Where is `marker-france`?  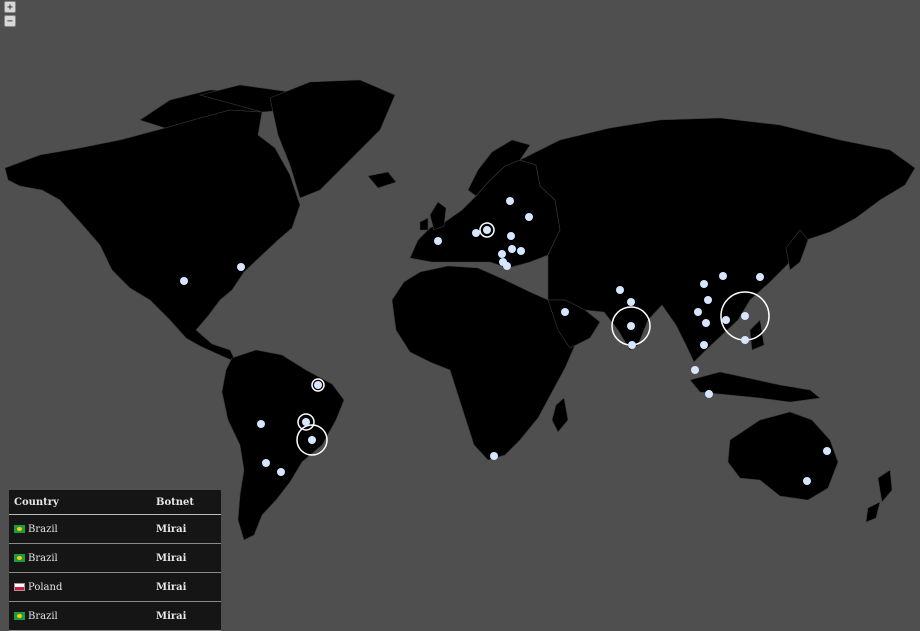 marker-france is located at coordinates (438, 241).